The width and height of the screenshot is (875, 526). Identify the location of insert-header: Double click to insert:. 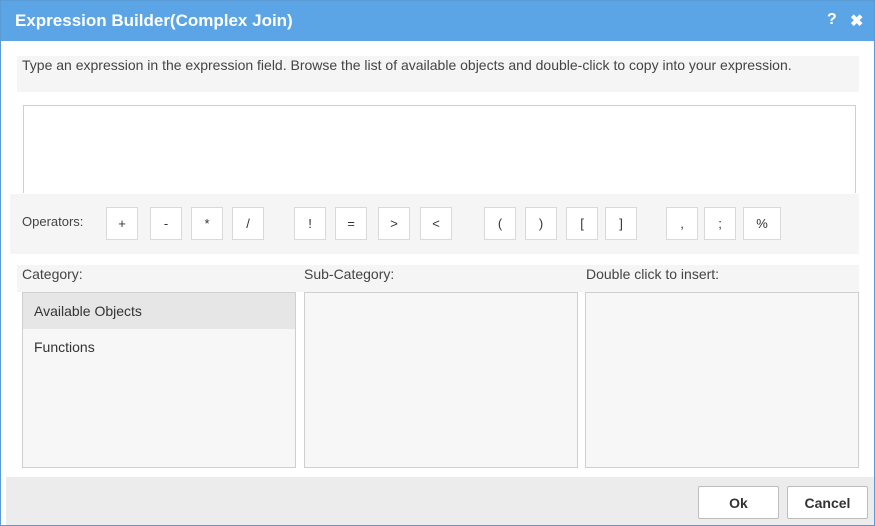
(653, 274).